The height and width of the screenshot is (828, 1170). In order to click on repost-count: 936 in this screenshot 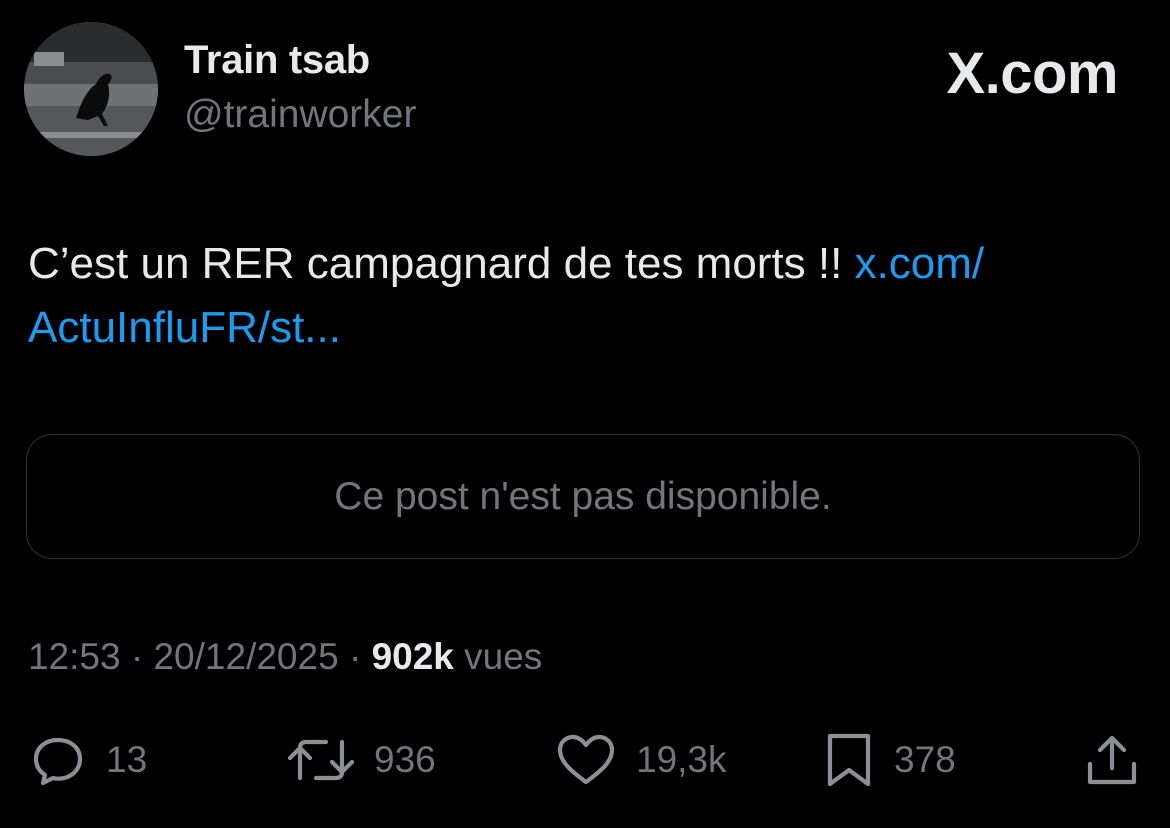, I will do `click(405, 759)`.